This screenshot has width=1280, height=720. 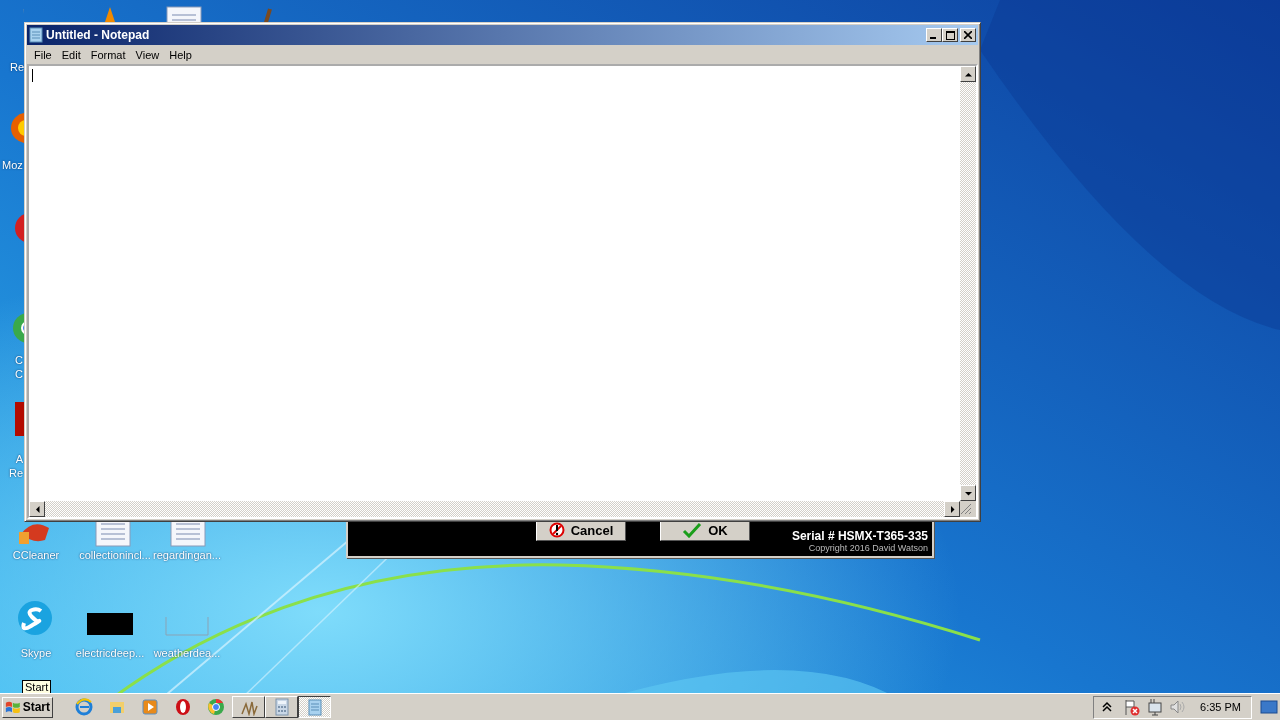 What do you see at coordinates (281, 707) in the screenshot?
I see `calculator-icon` at bounding box center [281, 707].